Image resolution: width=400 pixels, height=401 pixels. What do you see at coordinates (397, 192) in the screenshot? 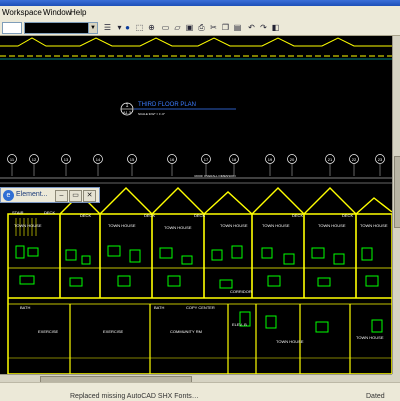
I see `vertical-scroll-thumb` at bounding box center [397, 192].